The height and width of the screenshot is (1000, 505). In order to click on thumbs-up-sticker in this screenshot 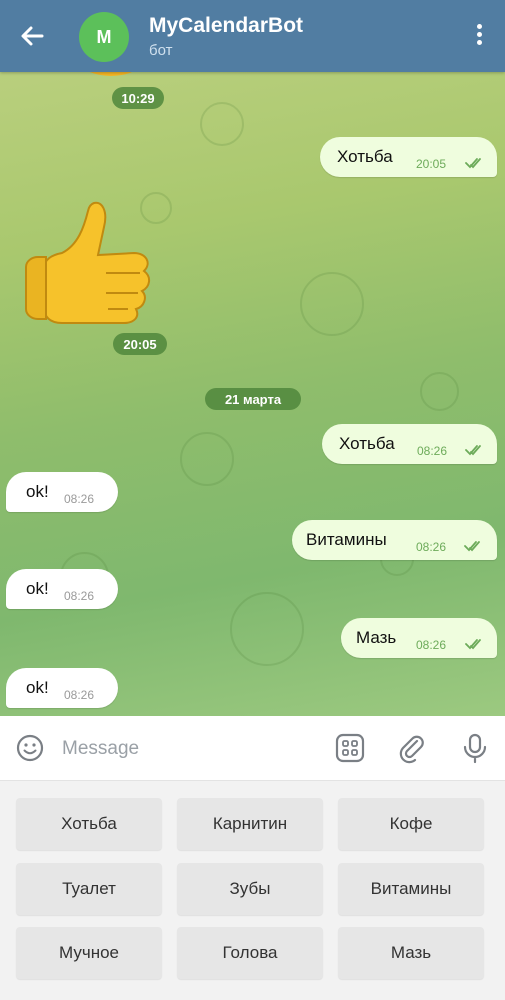, I will do `click(90, 262)`.